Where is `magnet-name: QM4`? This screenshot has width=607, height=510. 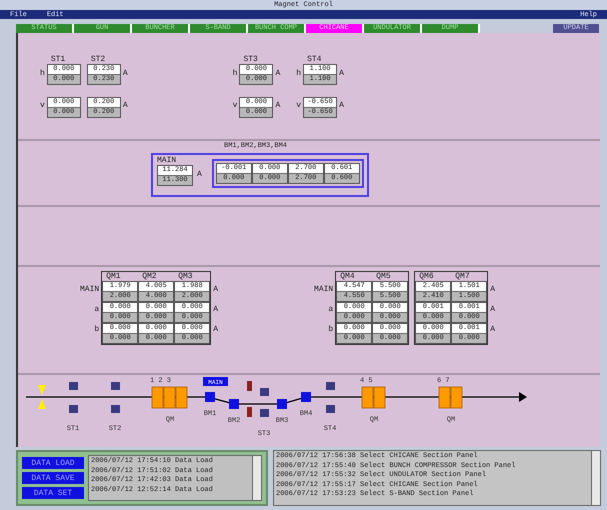
magnet-name: QM4 is located at coordinates (347, 276).